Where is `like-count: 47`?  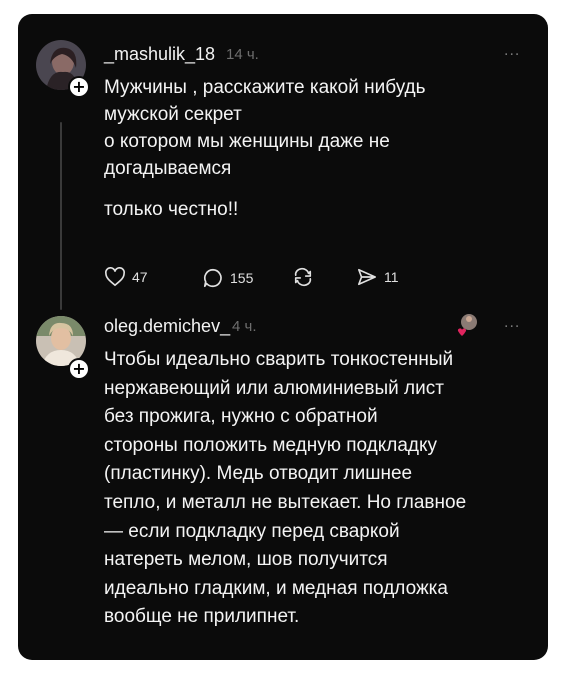 like-count: 47 is located at coordinates (140, 277).